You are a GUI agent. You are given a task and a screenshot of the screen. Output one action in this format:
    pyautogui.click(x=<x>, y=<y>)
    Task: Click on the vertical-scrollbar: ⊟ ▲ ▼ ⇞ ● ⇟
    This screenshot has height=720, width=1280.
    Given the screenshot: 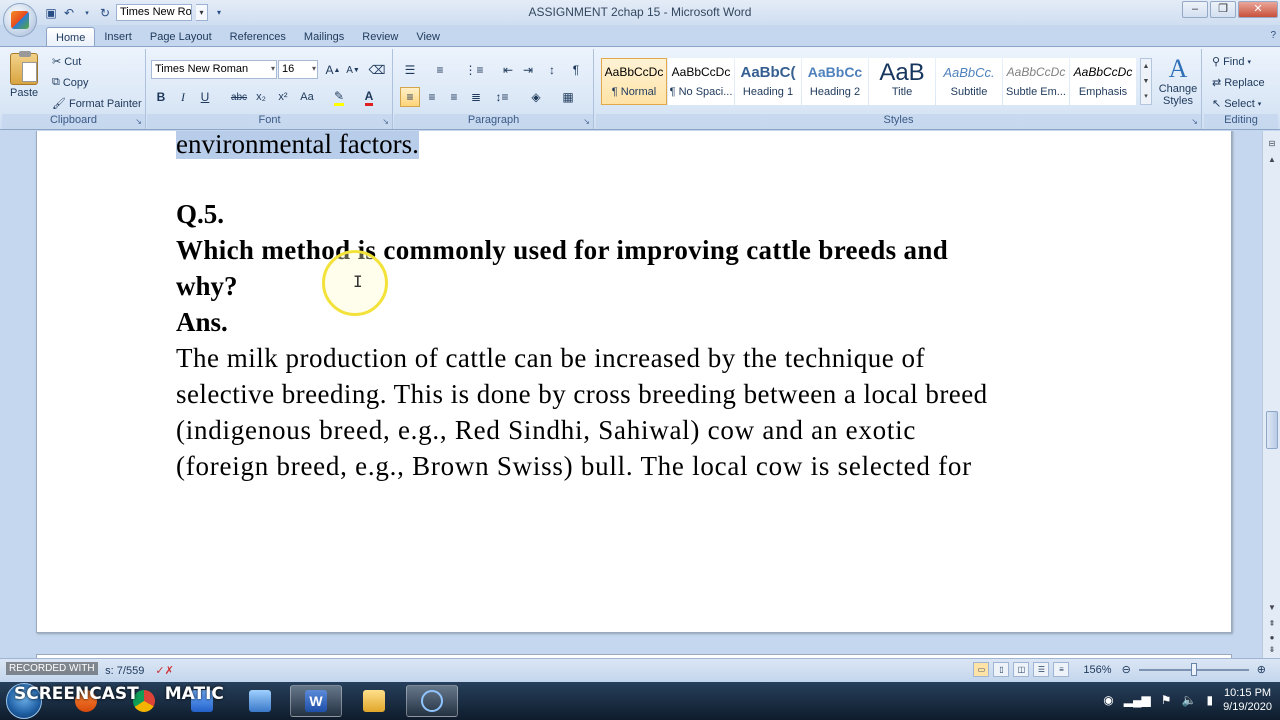 What is the action you would take?
    pyautogui.click(x=1271, y=394)
    